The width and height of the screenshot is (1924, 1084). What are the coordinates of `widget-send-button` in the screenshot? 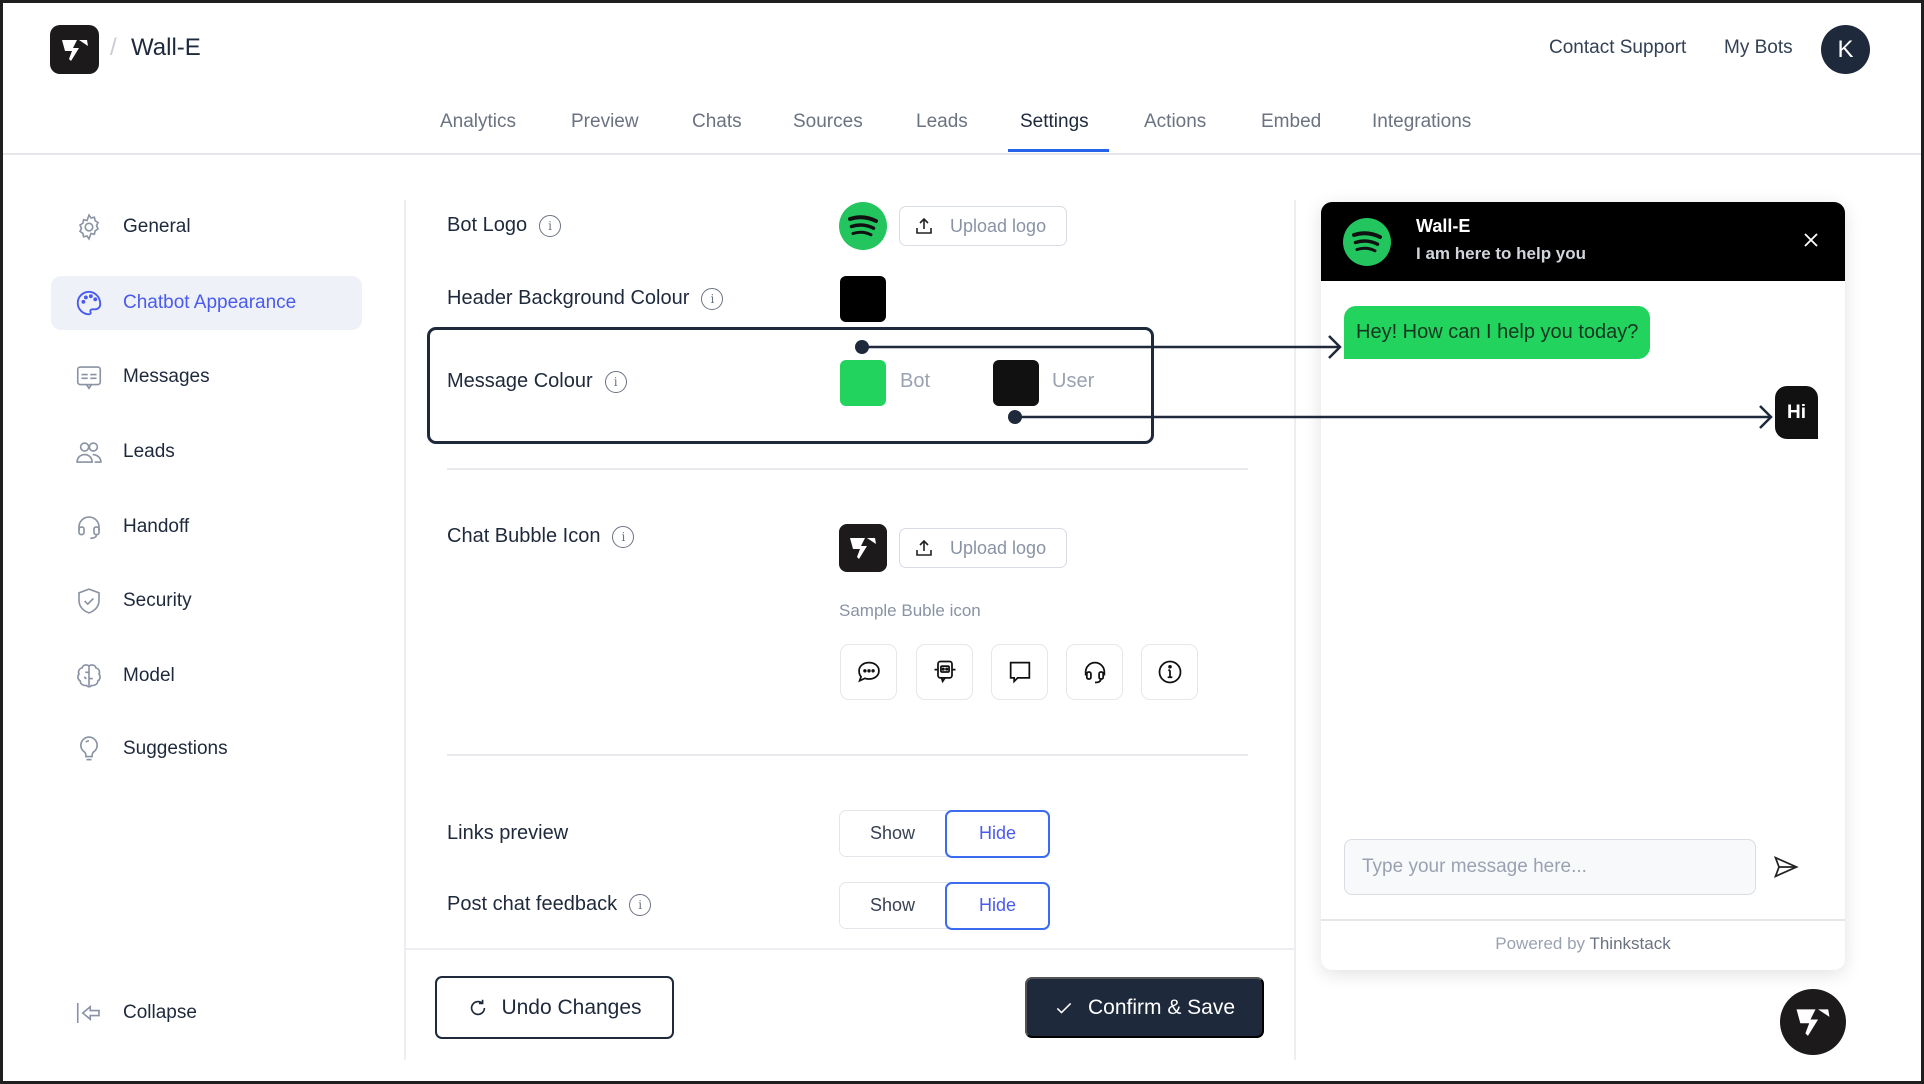 It's located at (1786, 867).